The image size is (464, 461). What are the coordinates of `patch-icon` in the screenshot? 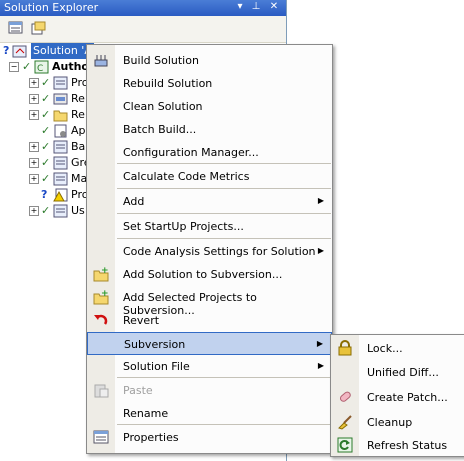 It's located at (345, 397).